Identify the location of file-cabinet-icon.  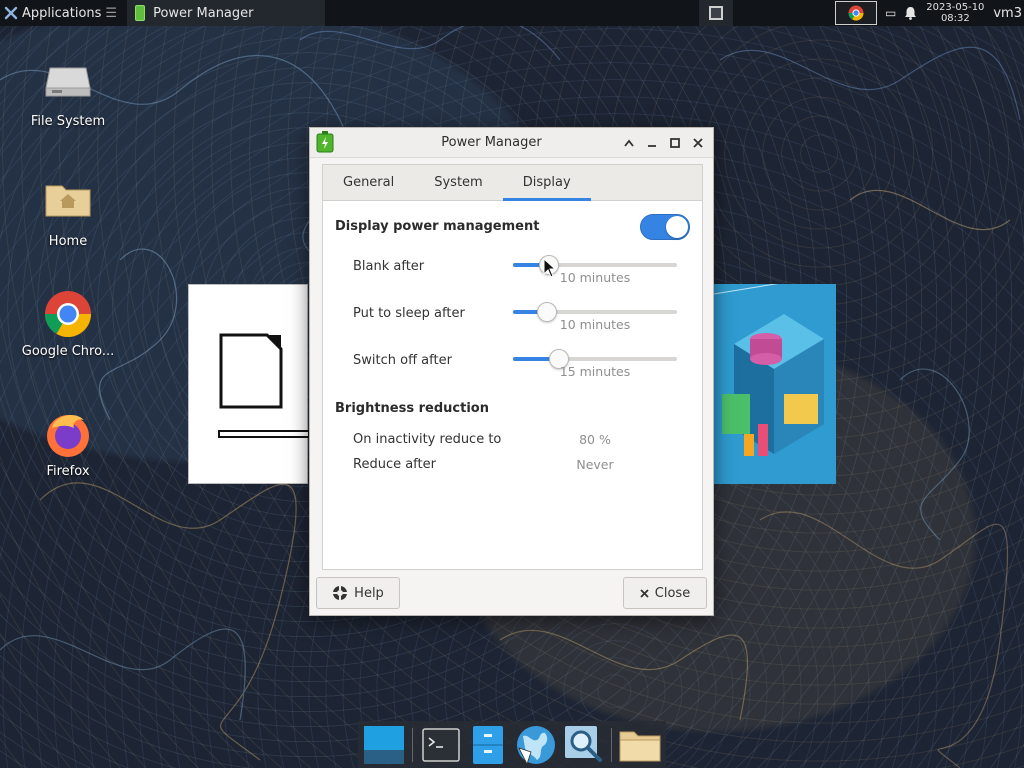
(488, 744).